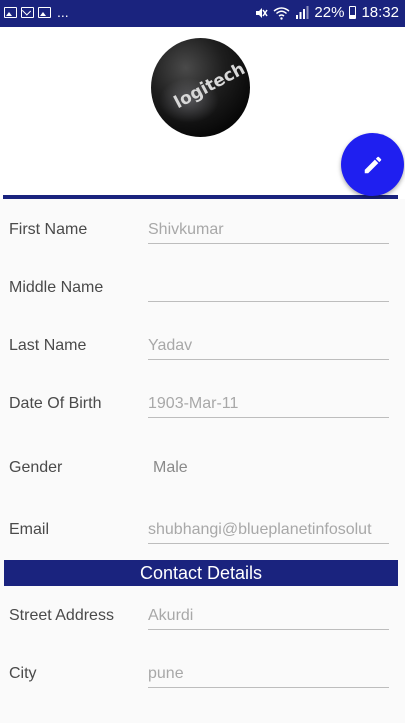 The width and height of the screenshot is (405, 723). Describe the element at coordinates (268, 687) in the screenshot. I see `city-underline` at that location.